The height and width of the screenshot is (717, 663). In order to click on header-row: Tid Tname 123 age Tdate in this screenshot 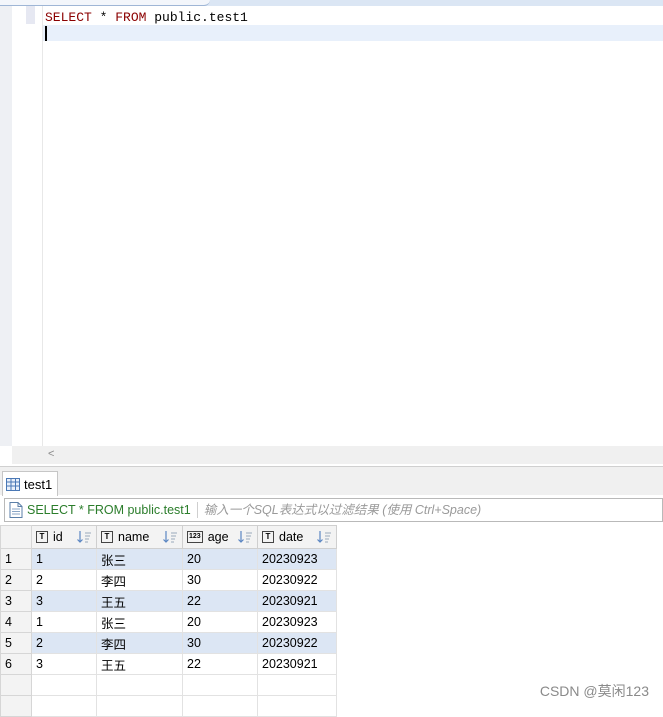, I will do `click(168, 537)`.